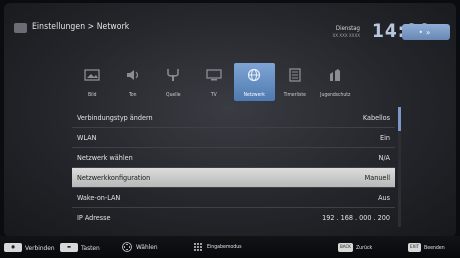 This screenshot has height=258, width=460. What do you see at coordinates (384, 197) in the screenshot?
I see `setting-value: Aus` at bounding box center [384, 197].